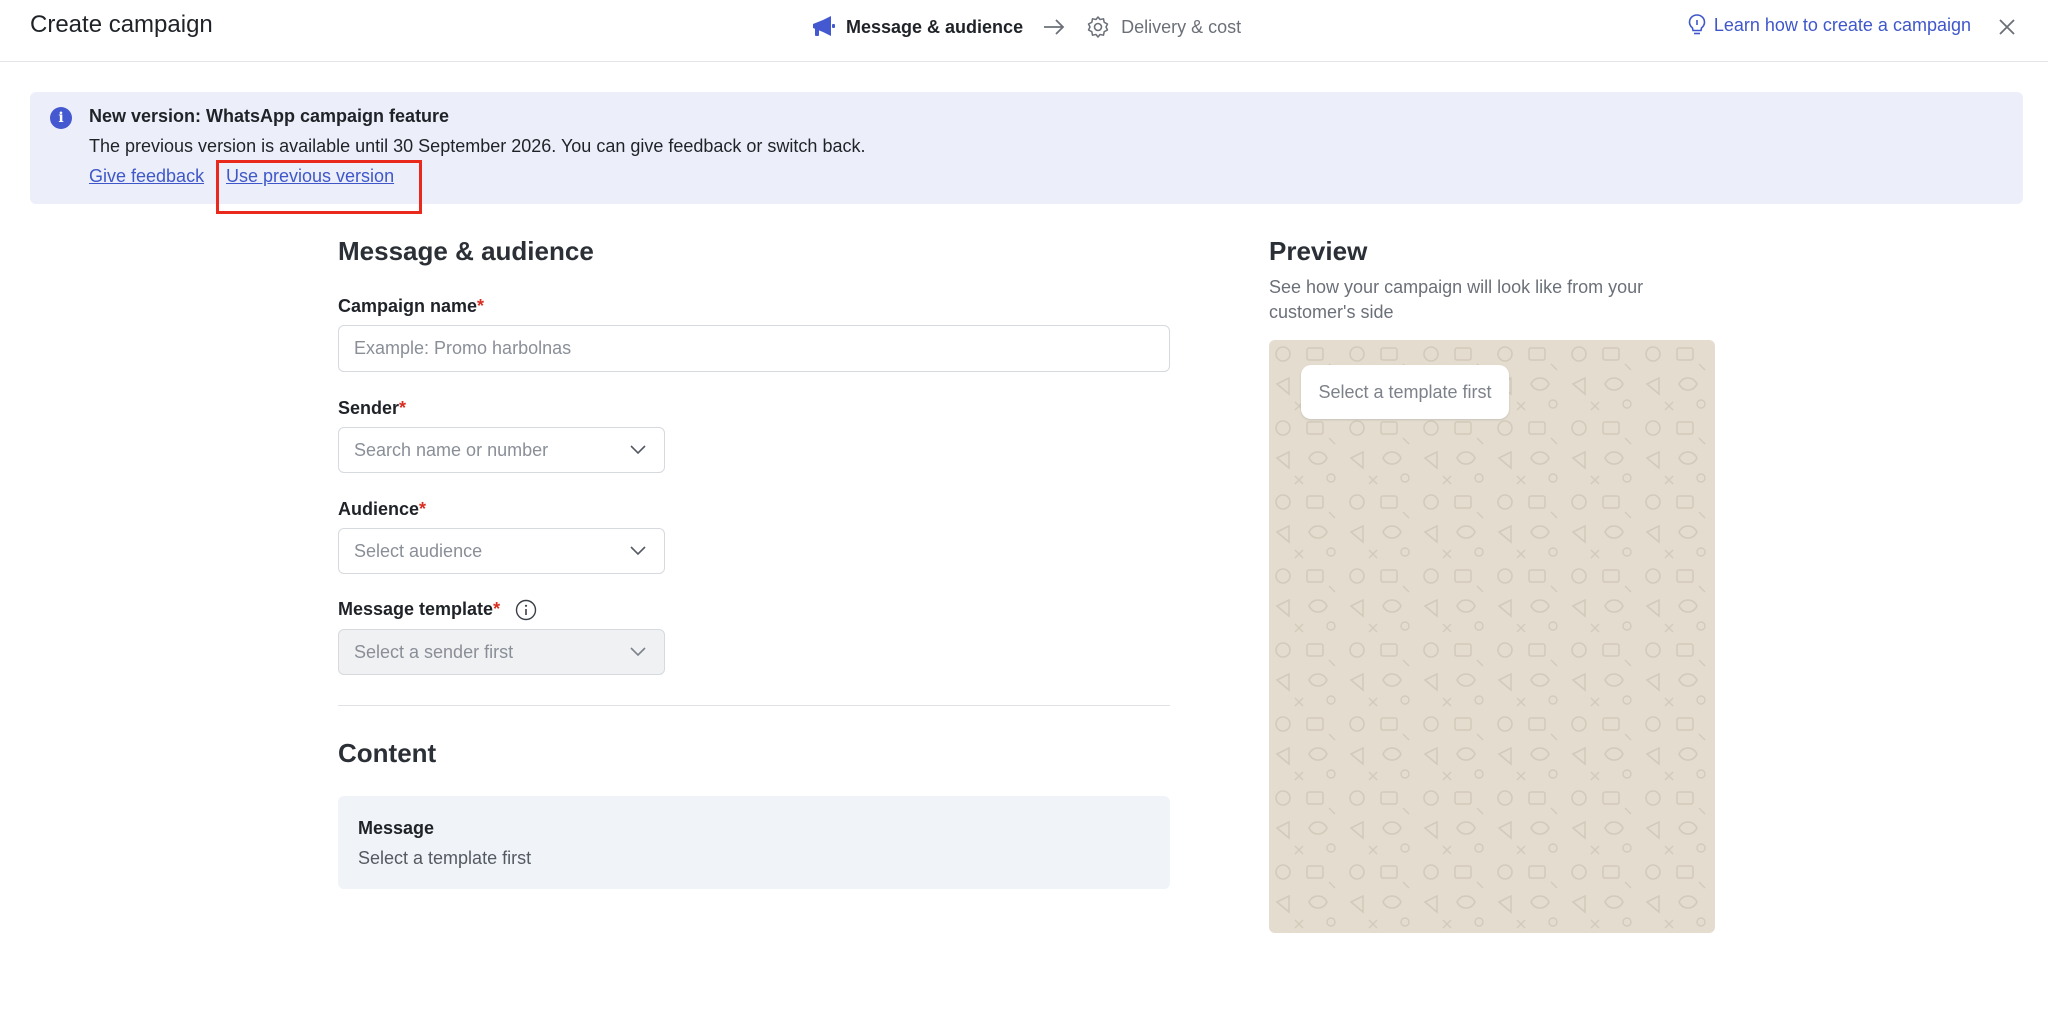 The image size is (2048, 1027). I want to click on message-audience-heading: Message & audience, so click(466, 251).